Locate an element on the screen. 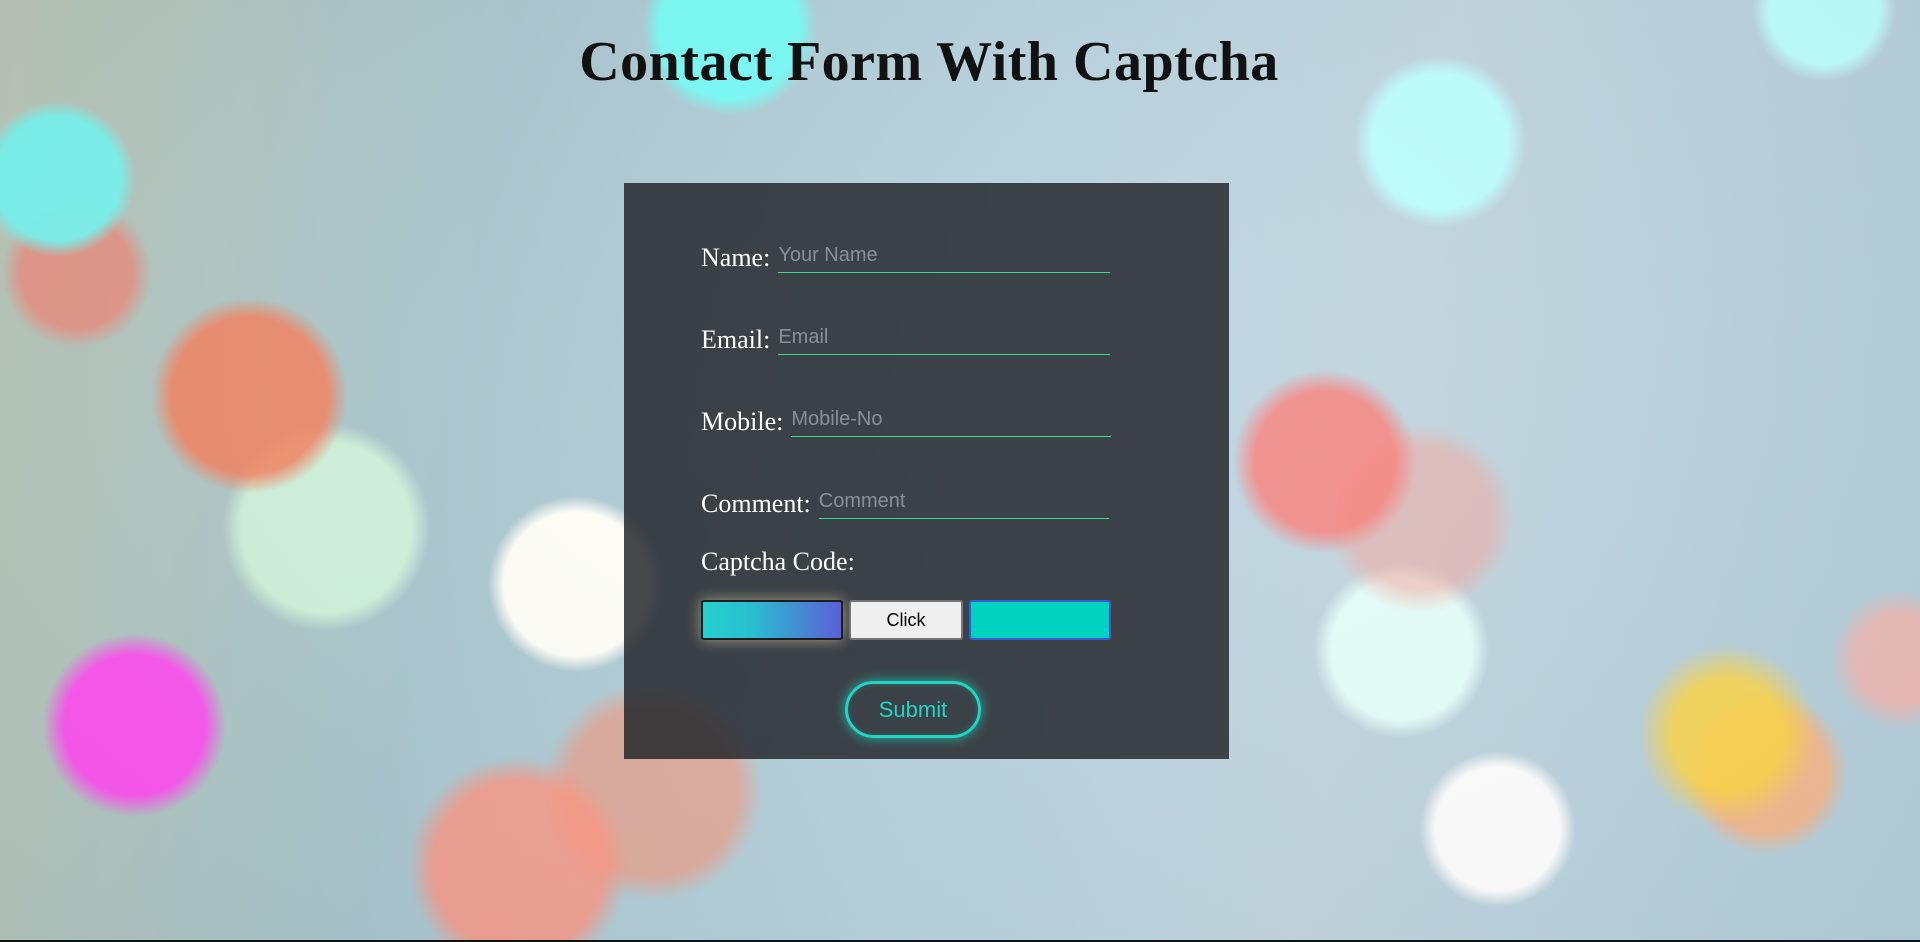  captcha-refresh-button: Click is located at coordinates (906, 620).